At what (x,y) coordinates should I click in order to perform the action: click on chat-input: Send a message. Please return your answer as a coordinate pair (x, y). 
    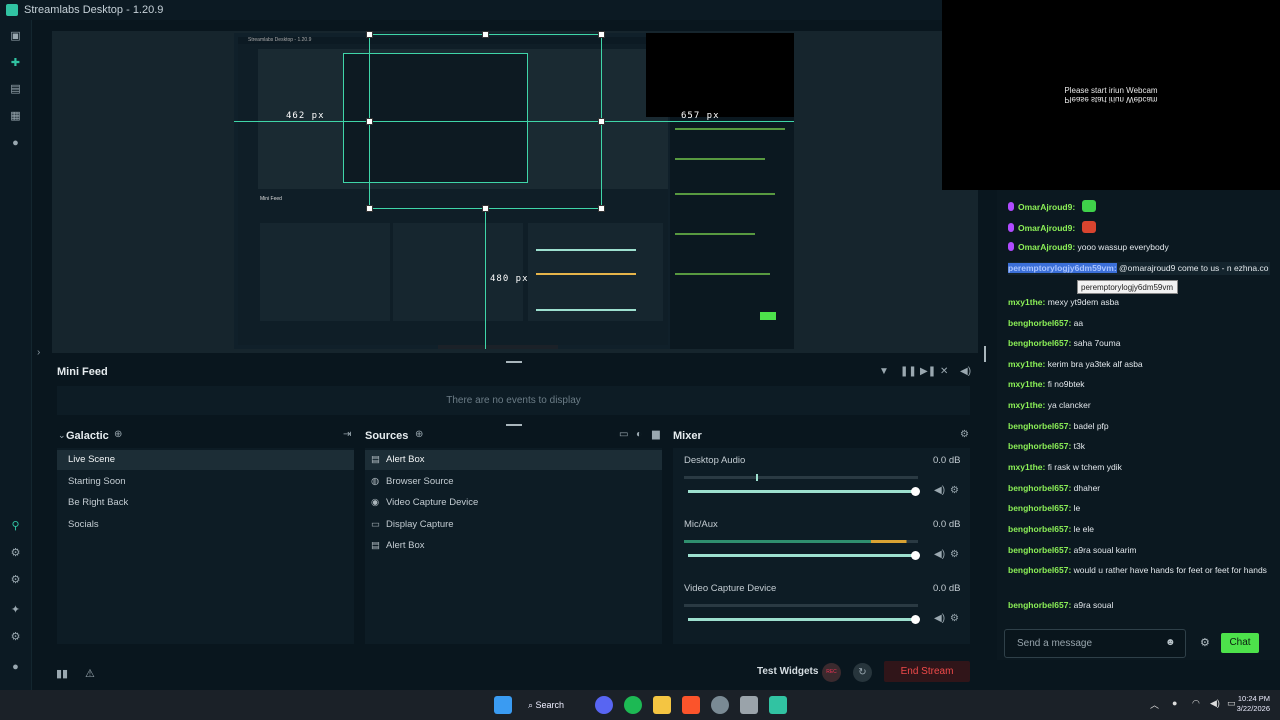
    Looking at the image, I should click on (1095, 643).